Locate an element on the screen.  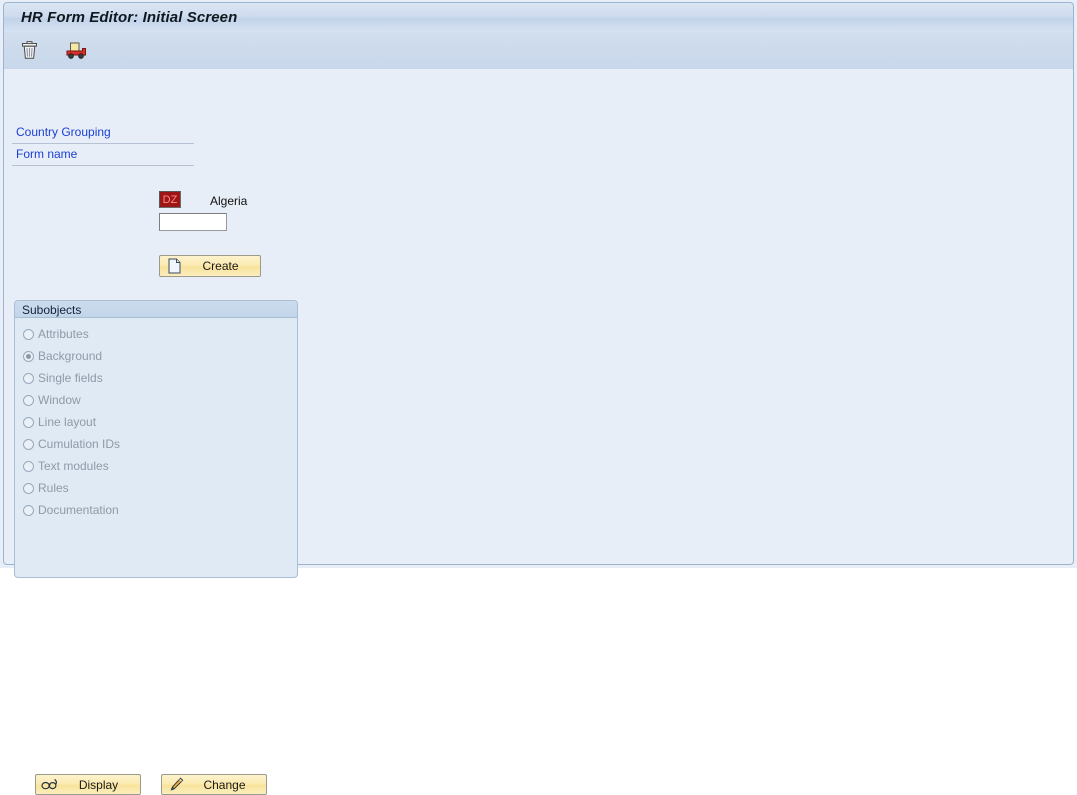
glasses-icon is located at coordinates (50, 784).